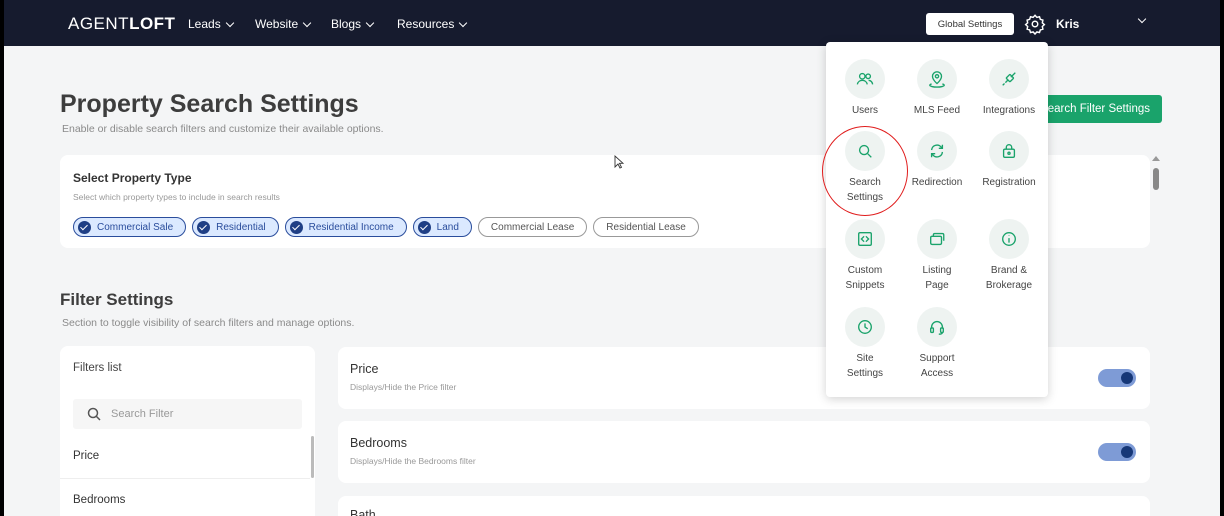  I want to click on filter-list-item-price: Price, so click(86, 456).